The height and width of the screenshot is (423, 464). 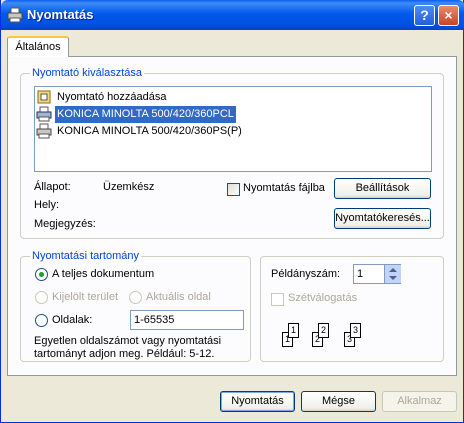 I want to click on title-bar: Nyomtatás ? ×, so click(x=232, y=15).